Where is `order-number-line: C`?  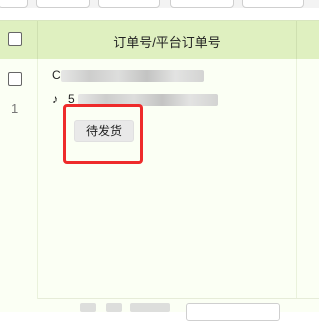 order-number-line: C is located at coordinates (132, 76).